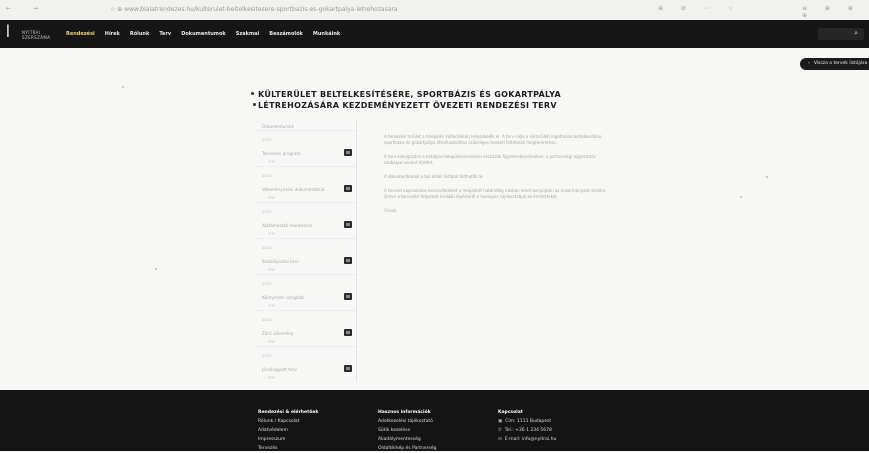  What do you see at coordinates (527, 430) in the screenshot?
I see `footer-phone: ✆ Tel.: +36 1 234 5678` at bounding box center [527, 430].